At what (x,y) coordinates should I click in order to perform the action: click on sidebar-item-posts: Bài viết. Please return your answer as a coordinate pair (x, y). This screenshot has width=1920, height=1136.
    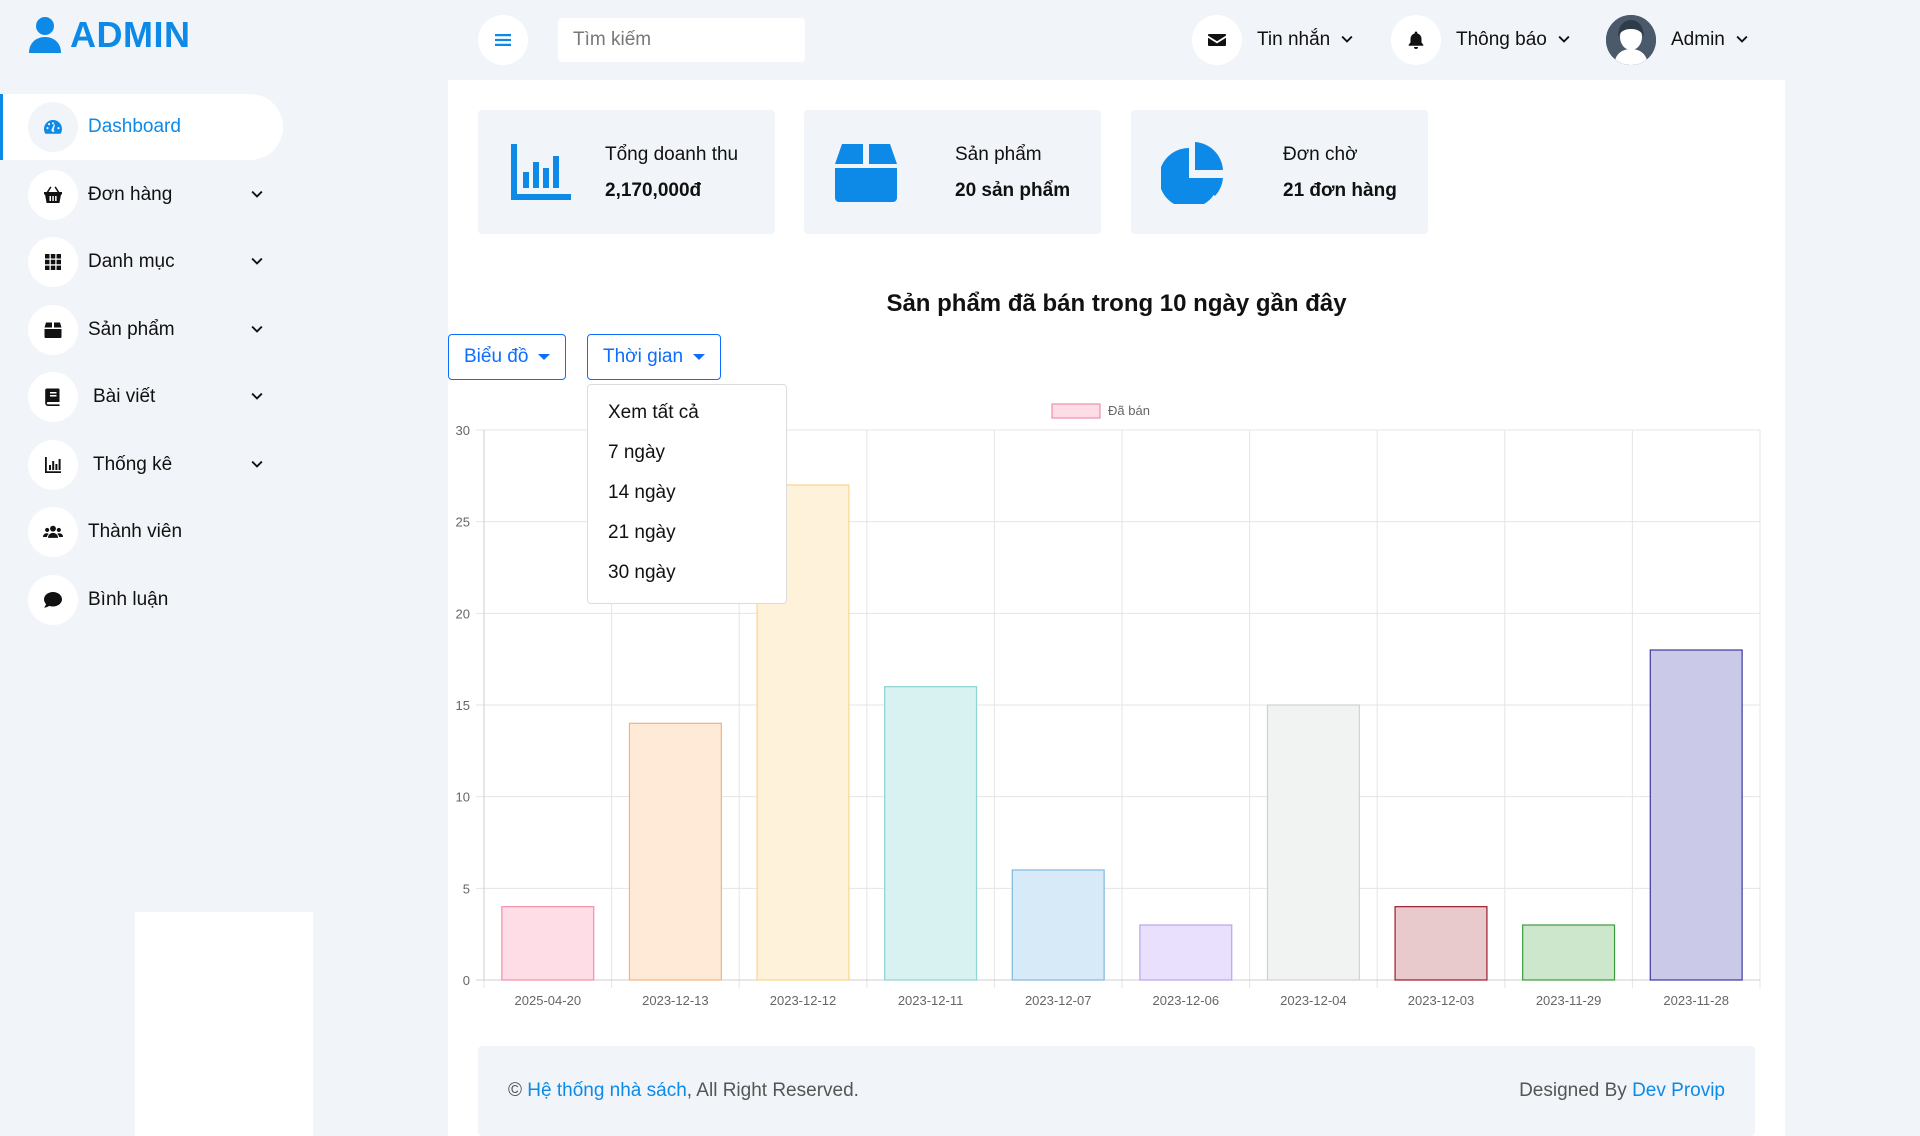
    Looking at the image, I should click on (156, 397).